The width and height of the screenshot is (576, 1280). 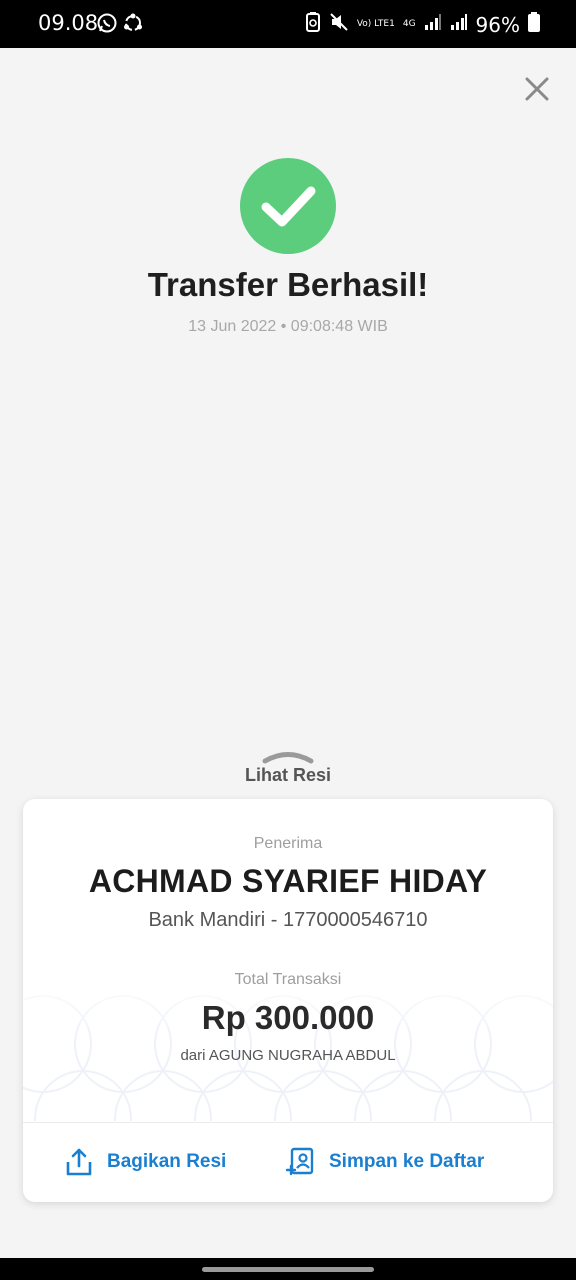 What do you see at coordinates (299, 1161) in the screenshot?
I see `save-contact-icon` at bounding box center [299, 1161].